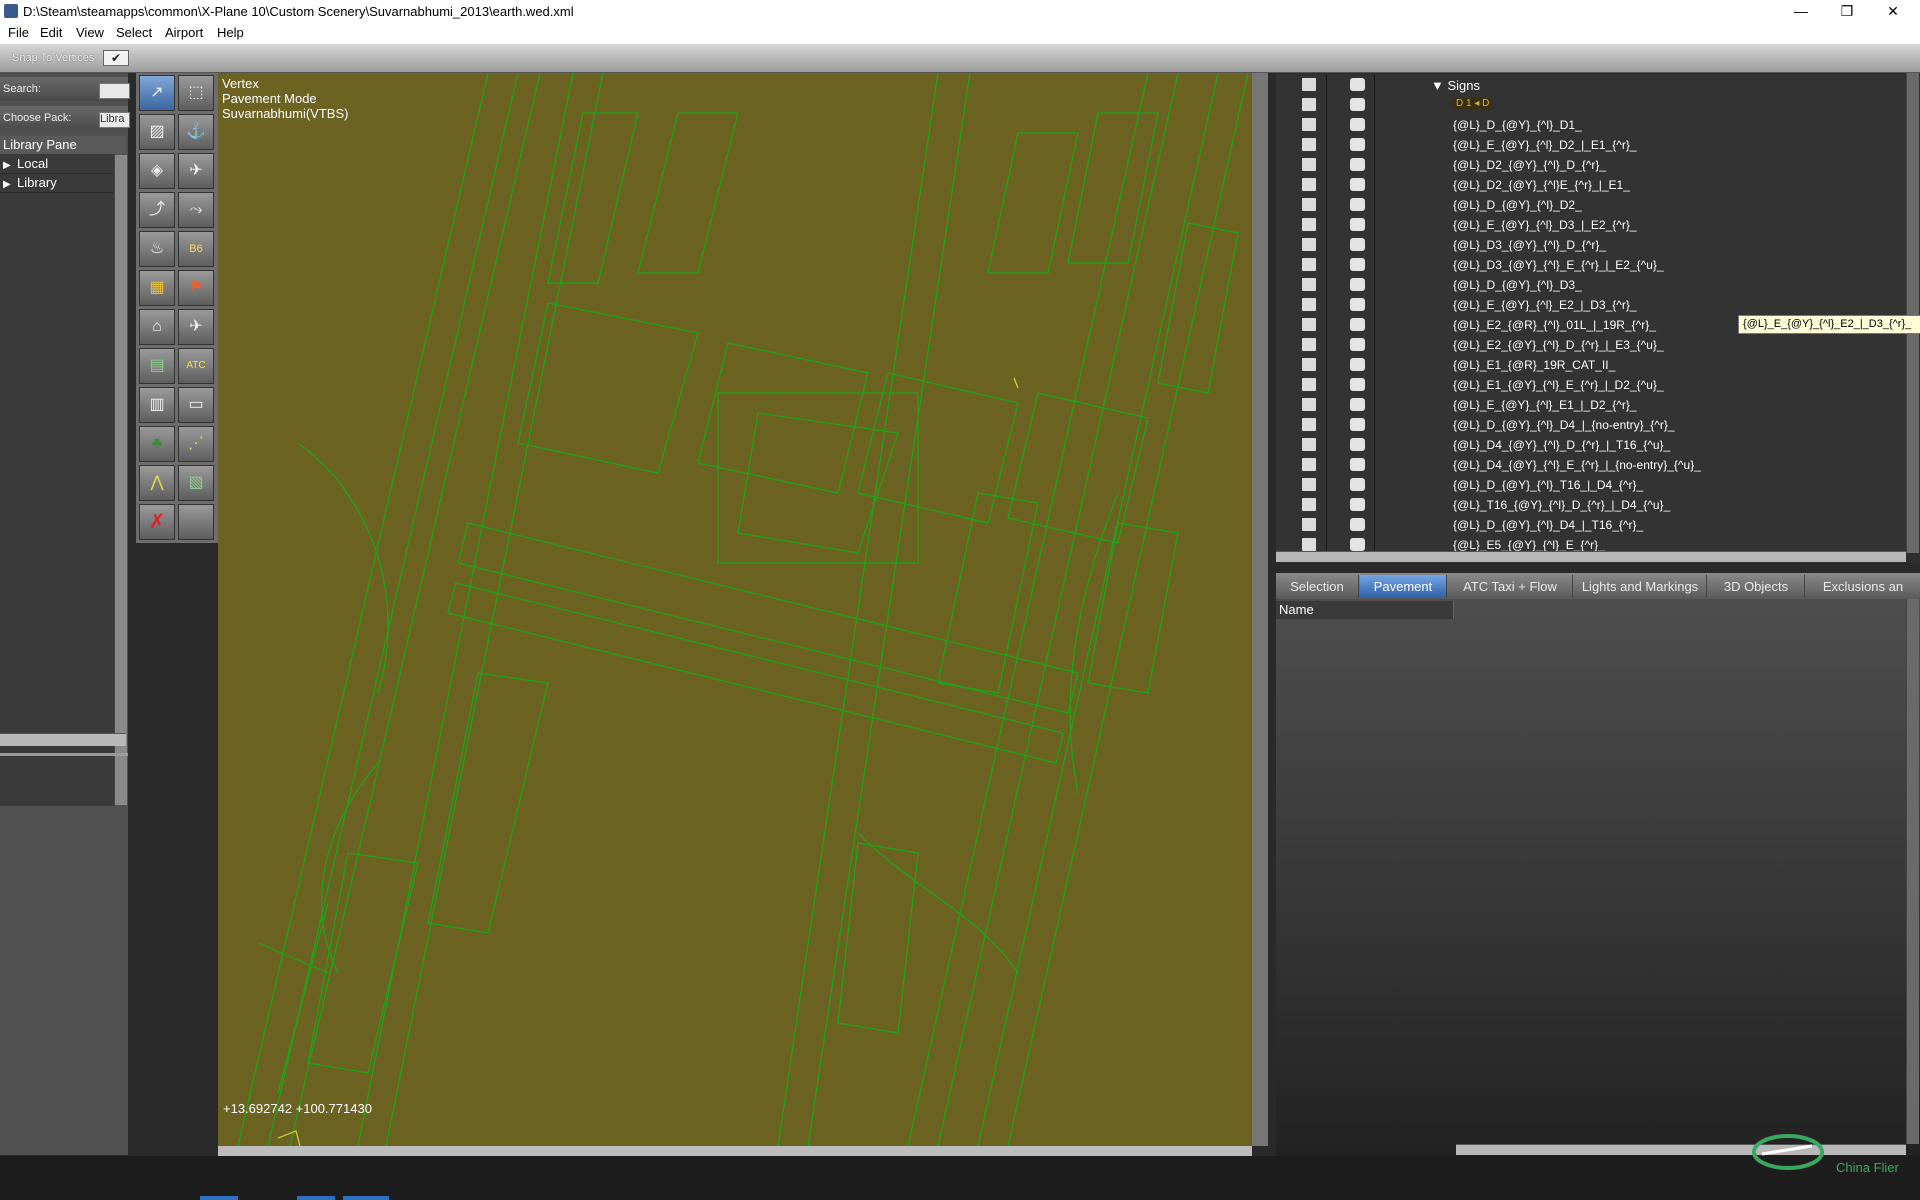 The image size is (1920, 1200). Describe the element at coordinates (1591, 485) in the screenshot. I see `hierarchy-row: {@L}_D_{@Y}_{^l}_T16_|_D4_{^r}_` at that location.